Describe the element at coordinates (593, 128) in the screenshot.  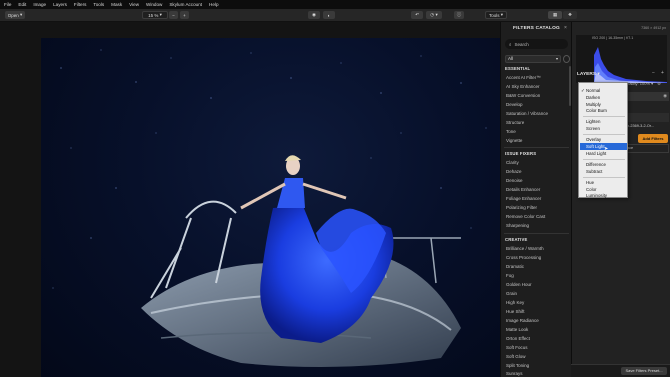
I see `blend-option: Screen` at that location.